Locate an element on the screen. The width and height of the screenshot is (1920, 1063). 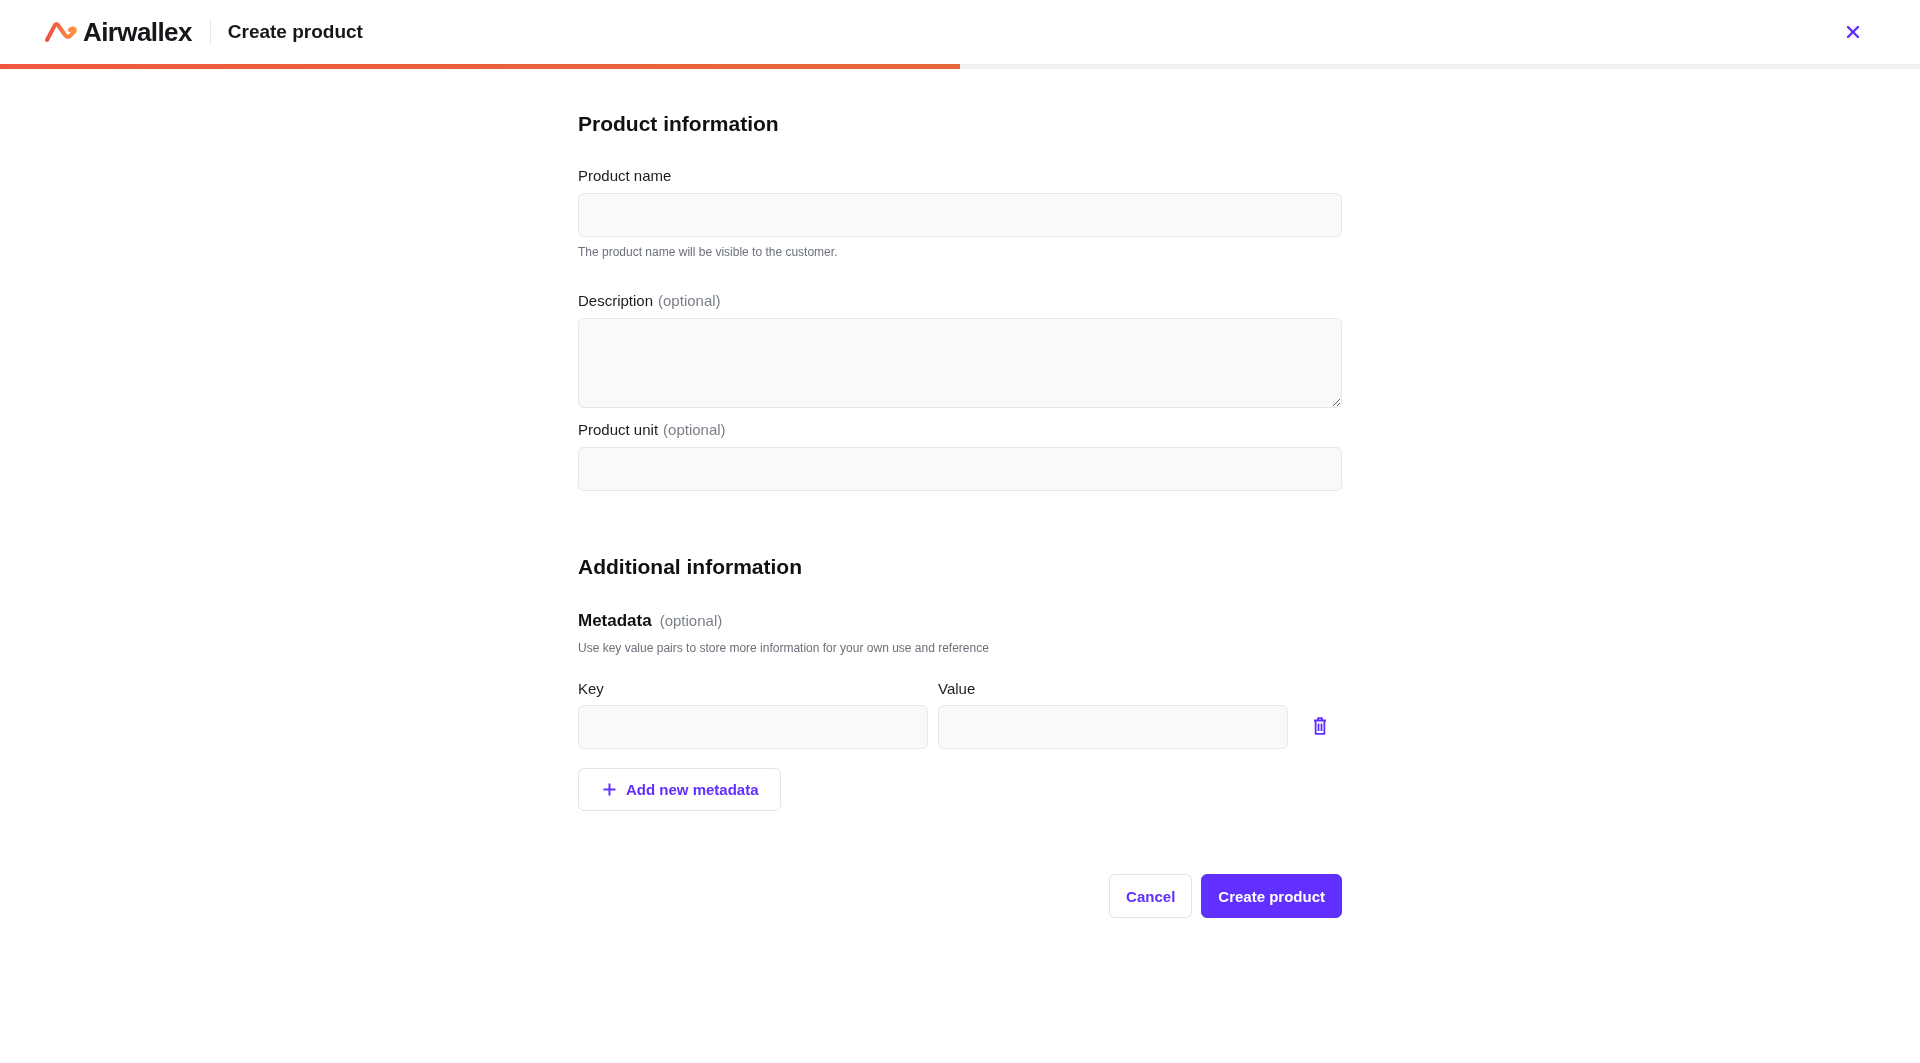
section-heading: Additional information is located at coordinates (690, 567).